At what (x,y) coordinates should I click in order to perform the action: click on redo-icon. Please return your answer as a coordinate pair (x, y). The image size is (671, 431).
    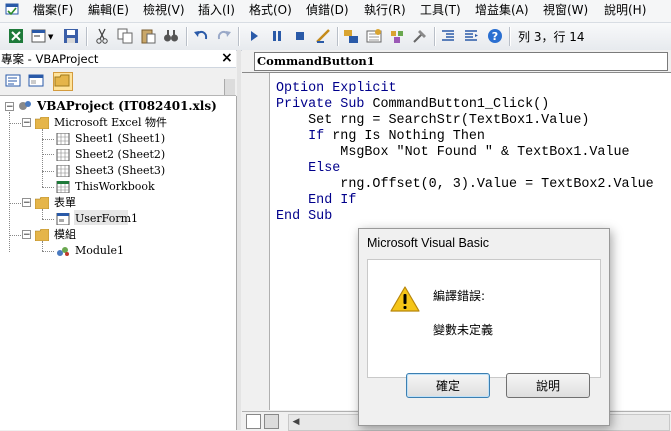
    Looking at the image, I should click on (224, 36).